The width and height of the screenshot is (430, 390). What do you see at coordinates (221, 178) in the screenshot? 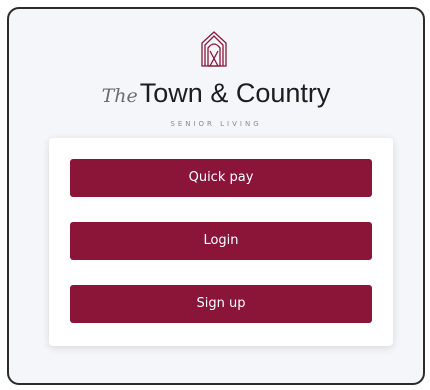
I see `quick-pay-button: Quick pay` at bounding box center [221, 178].